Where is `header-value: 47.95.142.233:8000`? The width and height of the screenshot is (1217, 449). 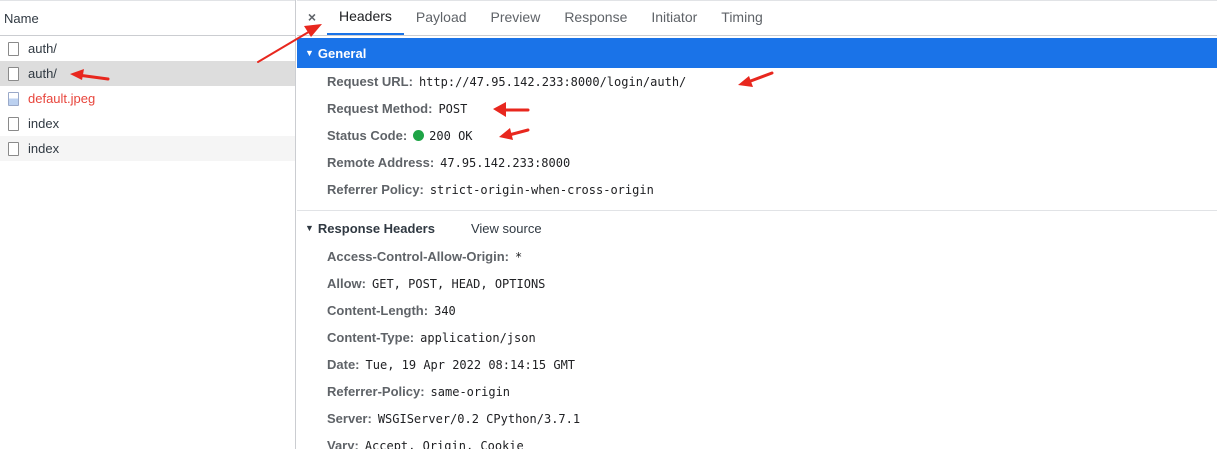 header-value: 47.95.142.233:8000 is located at coordinates (505, 162).